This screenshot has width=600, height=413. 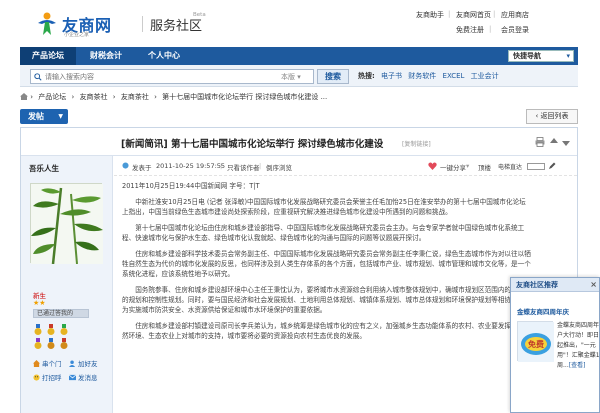 I want to click on search-button: 搜索, so click(x=333, y=76).